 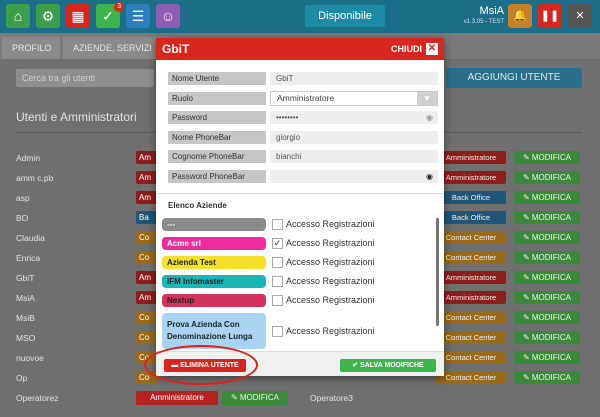 I want to click on divider, so click(x=300, y=193).